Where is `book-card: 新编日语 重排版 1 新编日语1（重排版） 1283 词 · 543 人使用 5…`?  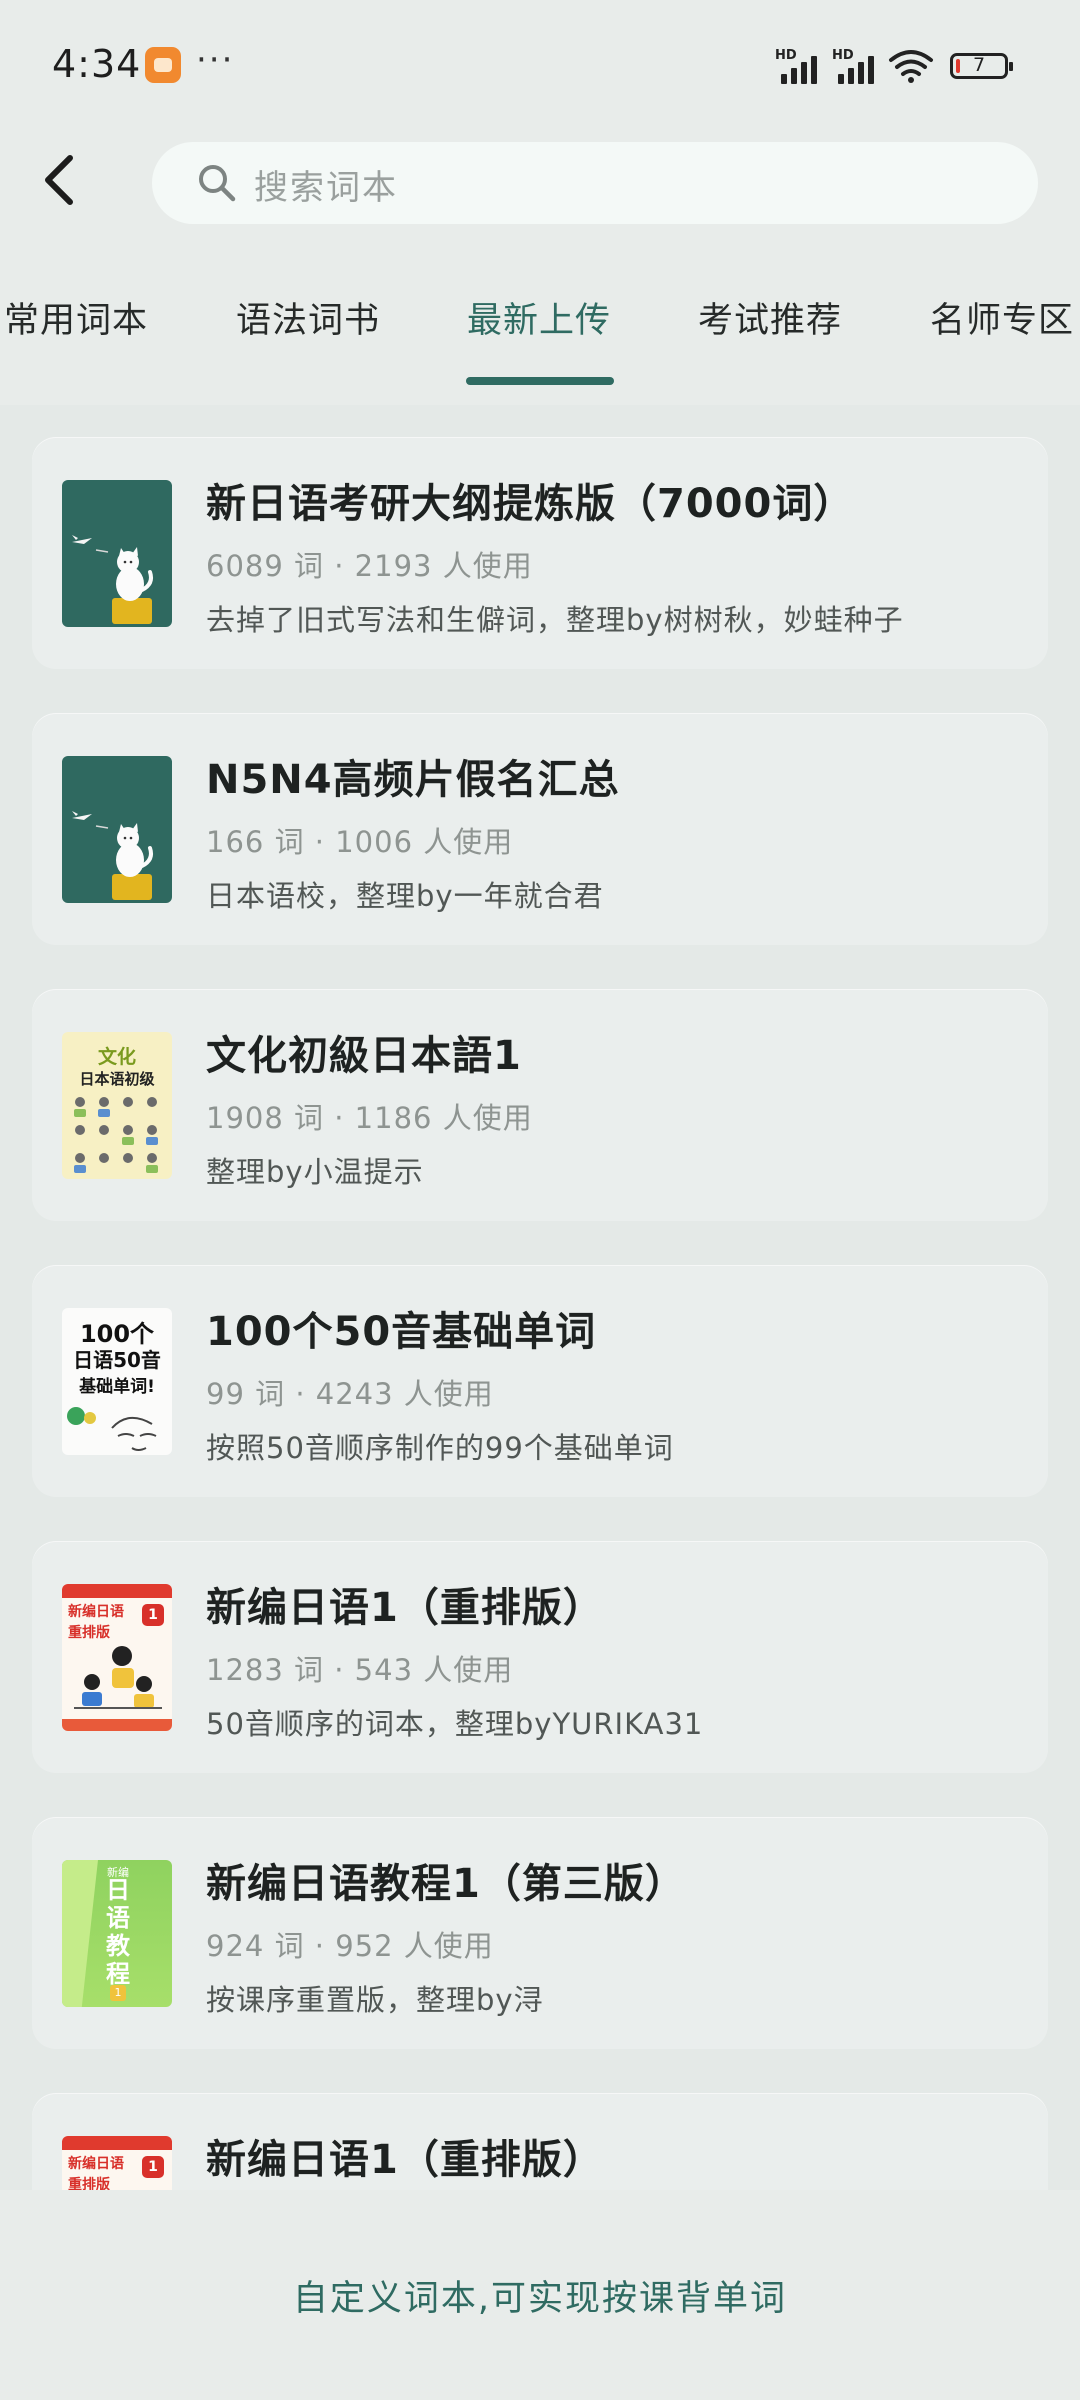
book-card: 新编日语 重排版 1 新编日语1（重排版） 1283 词 · 543 人使用 5… is located at coordinates (540, 1657).